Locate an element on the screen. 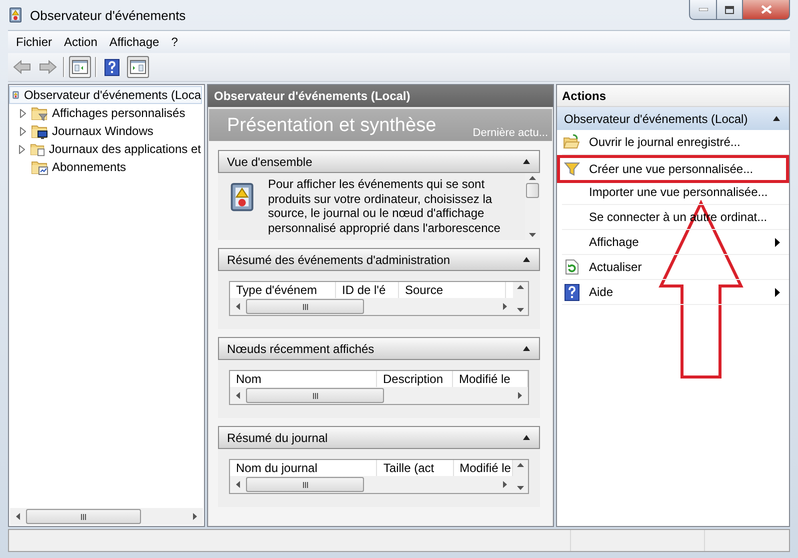 The height and width of the screenshot is (558, 798). menu-item: Affichage is located at coordinates (134, 42).